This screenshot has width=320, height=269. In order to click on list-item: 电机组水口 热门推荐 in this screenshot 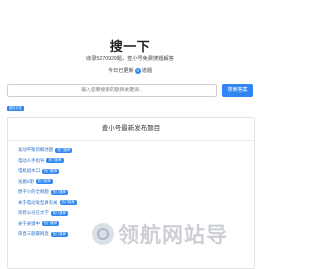, I will do `click(136, 171)`.